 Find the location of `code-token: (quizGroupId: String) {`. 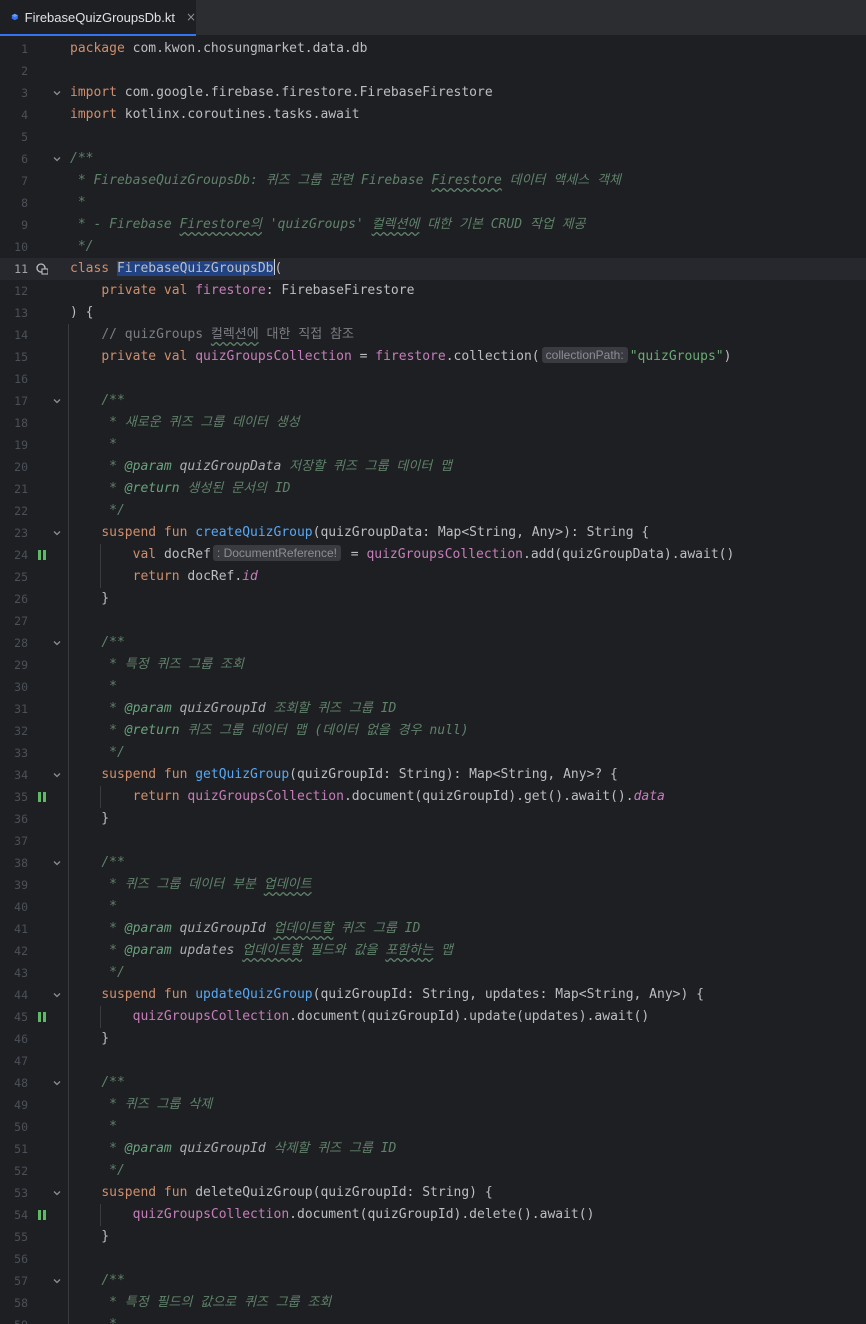

code-token: (quizGroupId: String) { is located at coordinates (402, 1192).